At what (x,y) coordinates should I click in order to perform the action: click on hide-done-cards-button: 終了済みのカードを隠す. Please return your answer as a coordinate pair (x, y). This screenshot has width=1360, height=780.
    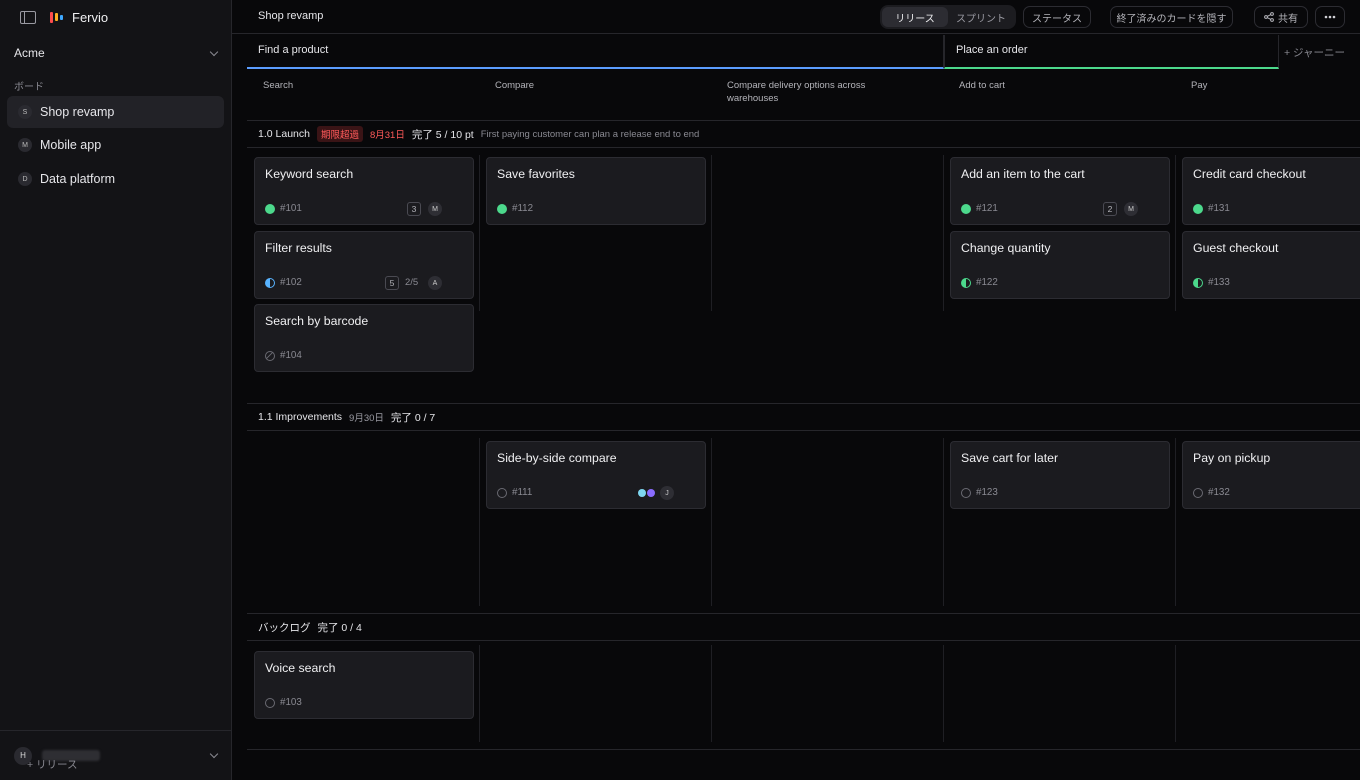
    Looking at the image, I should click on (1171, 17).